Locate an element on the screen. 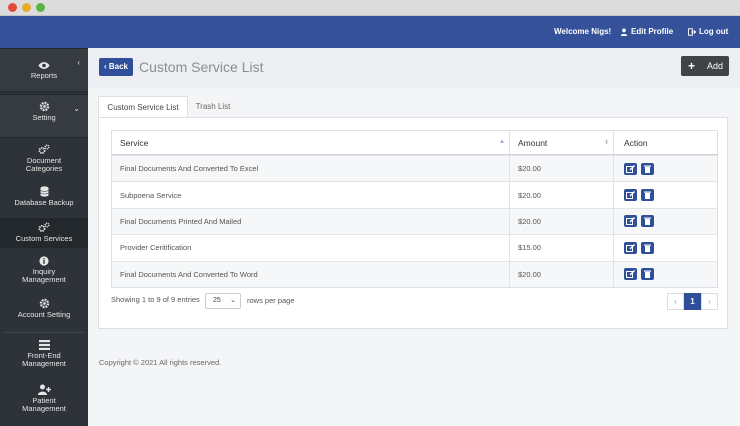 Image resolution: width=740 pixels, height=426 pixels. eye-icon is located at coordinates (44, 65).